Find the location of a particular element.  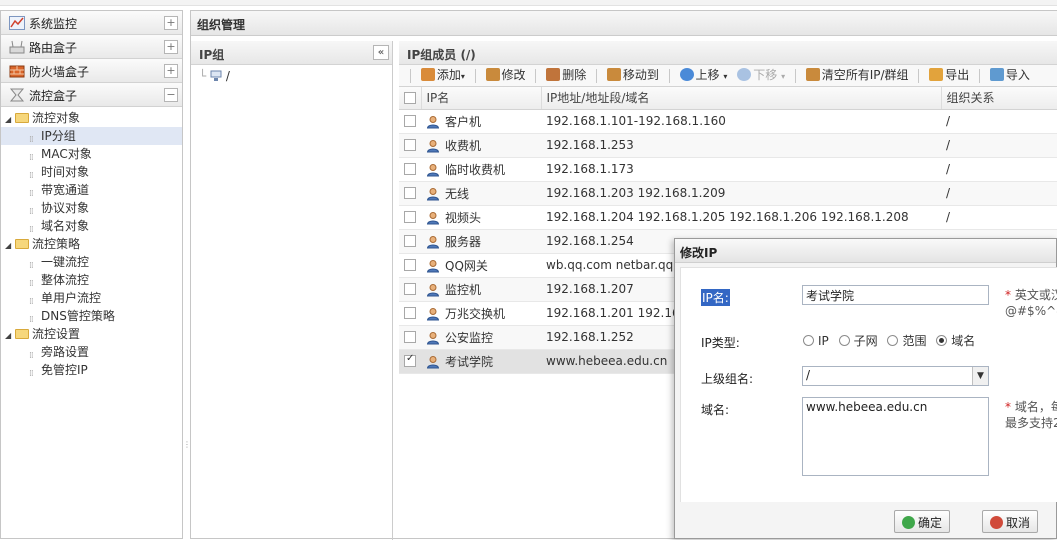

table-row: 客户机 192.168.1.101-192.168.1.160/ is located at coordinates (728, 121).